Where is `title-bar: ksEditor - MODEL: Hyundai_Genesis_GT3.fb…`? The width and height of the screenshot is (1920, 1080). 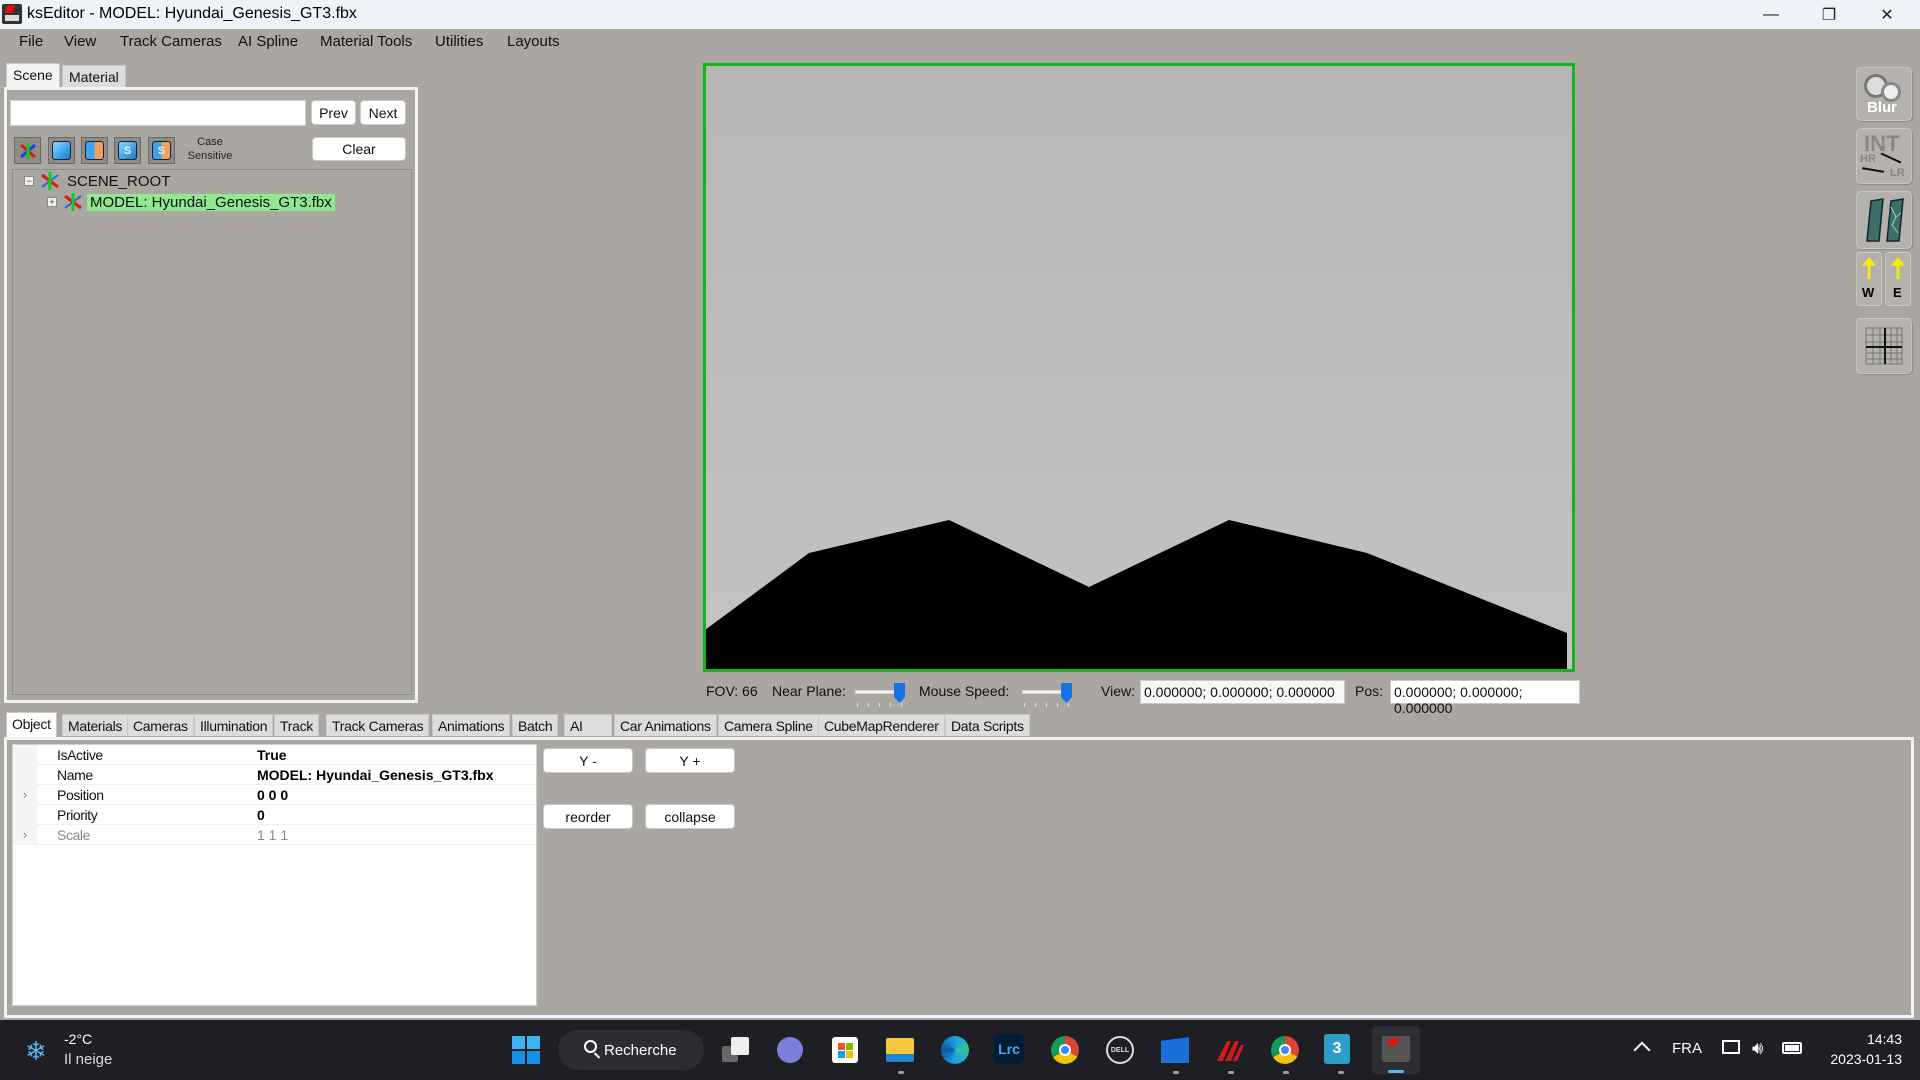
title-bar: ksEditor - MODEL: Hyundai_Genesis_GT3.fb… is located at coordinates (960, 14).